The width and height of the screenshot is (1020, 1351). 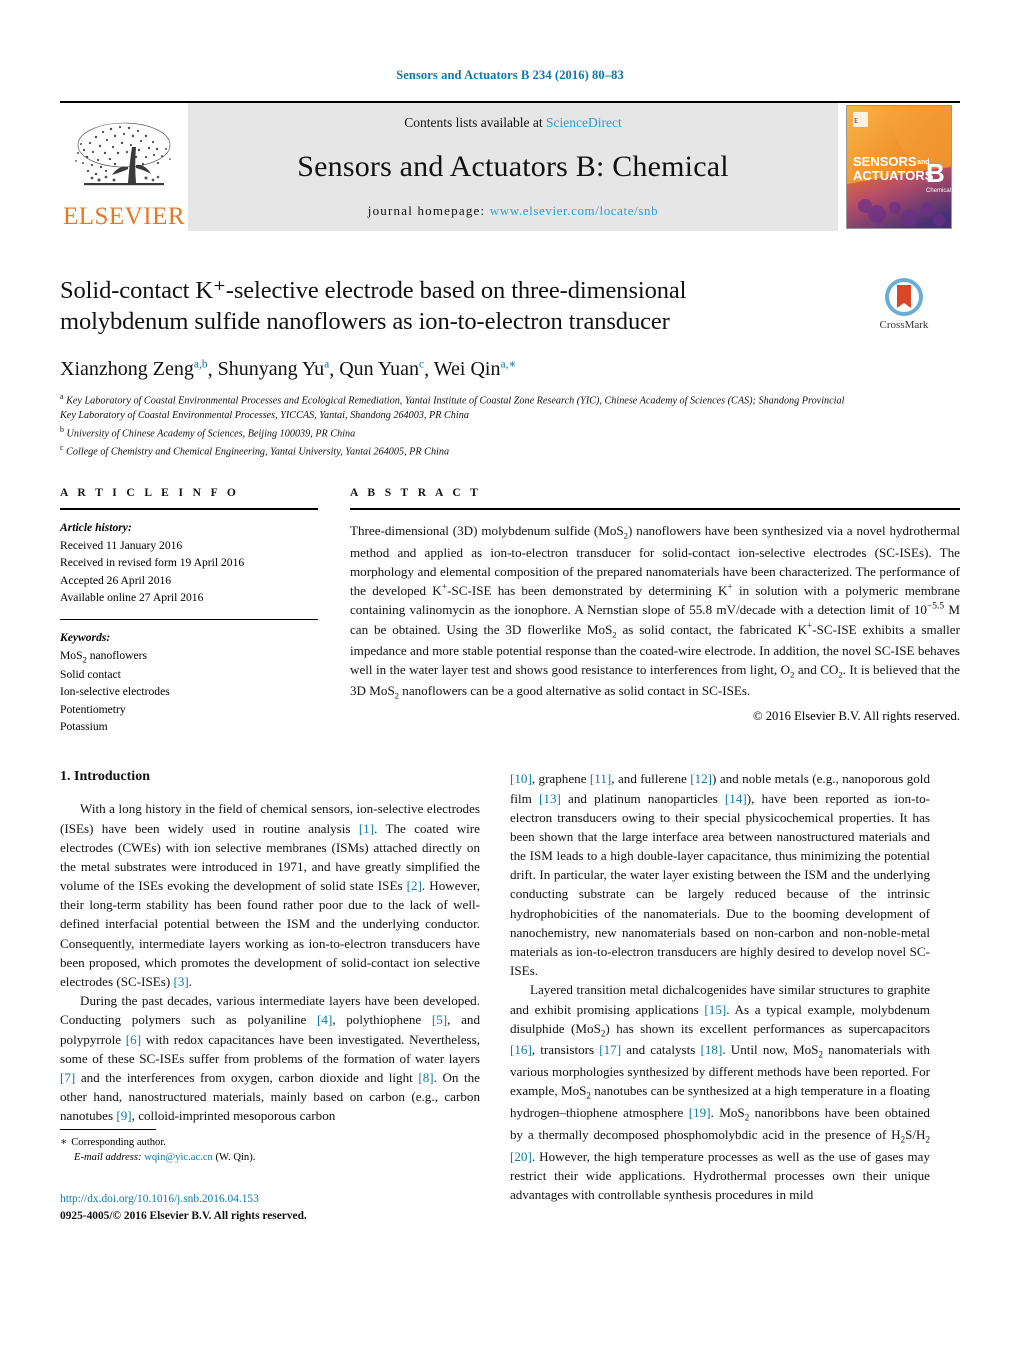 I want to click on sciencedirect-link: ScienceDirect, so click(x=584, y=122).